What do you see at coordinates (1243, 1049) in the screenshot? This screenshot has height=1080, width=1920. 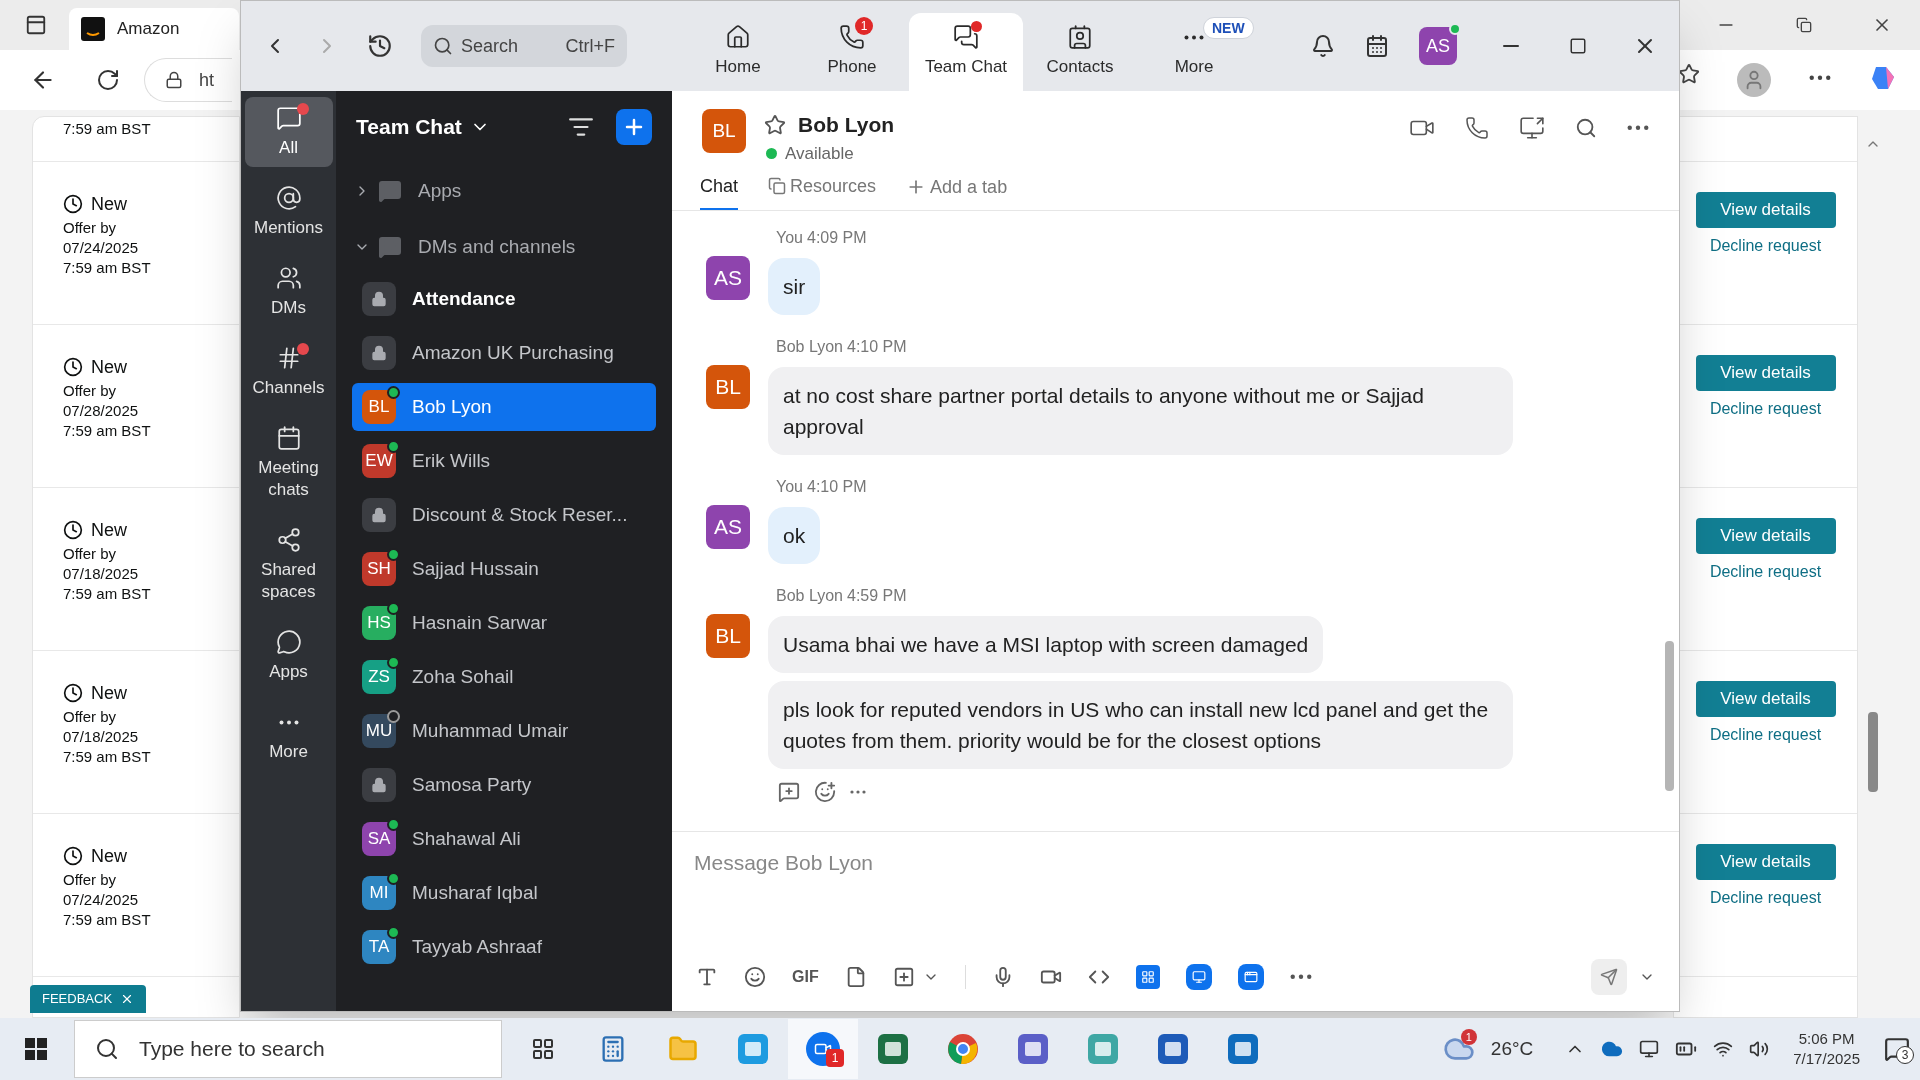 I see `mail-app-icon` at bounding box center [1243, 1049].